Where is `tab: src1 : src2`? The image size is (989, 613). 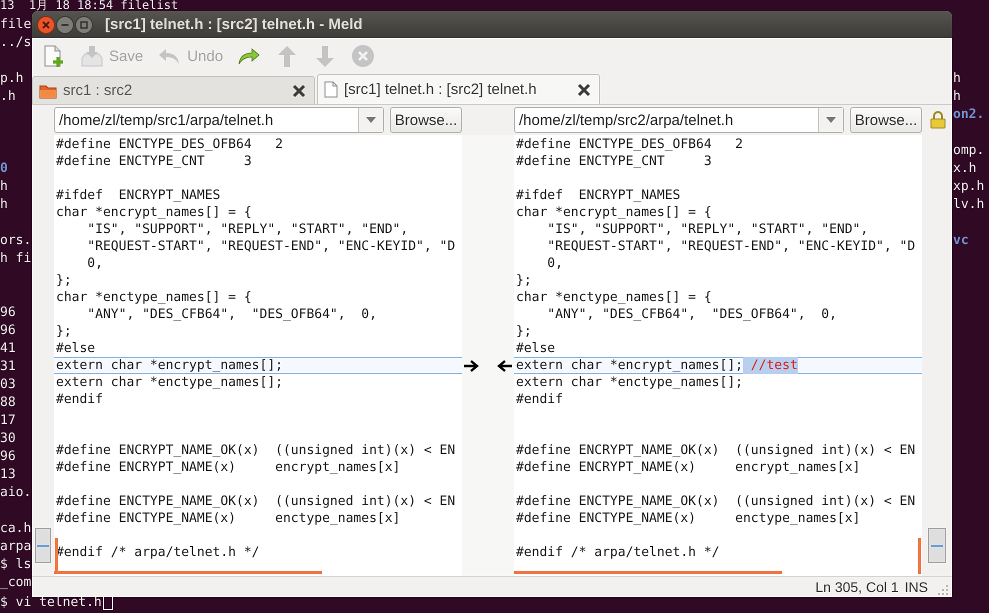 tab: src1 : src2 is located at coordinates (173, 90).